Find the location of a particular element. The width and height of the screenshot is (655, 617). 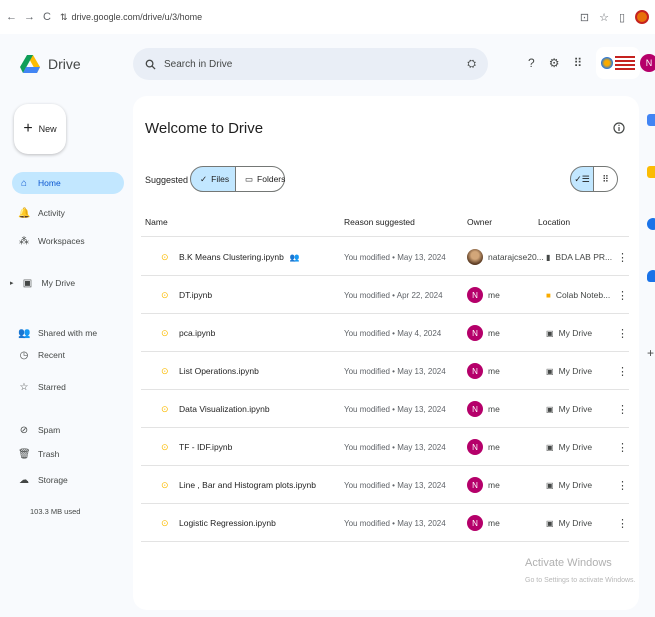

bookmark-star-icon: ☆ is located at coordinates (604, 17).